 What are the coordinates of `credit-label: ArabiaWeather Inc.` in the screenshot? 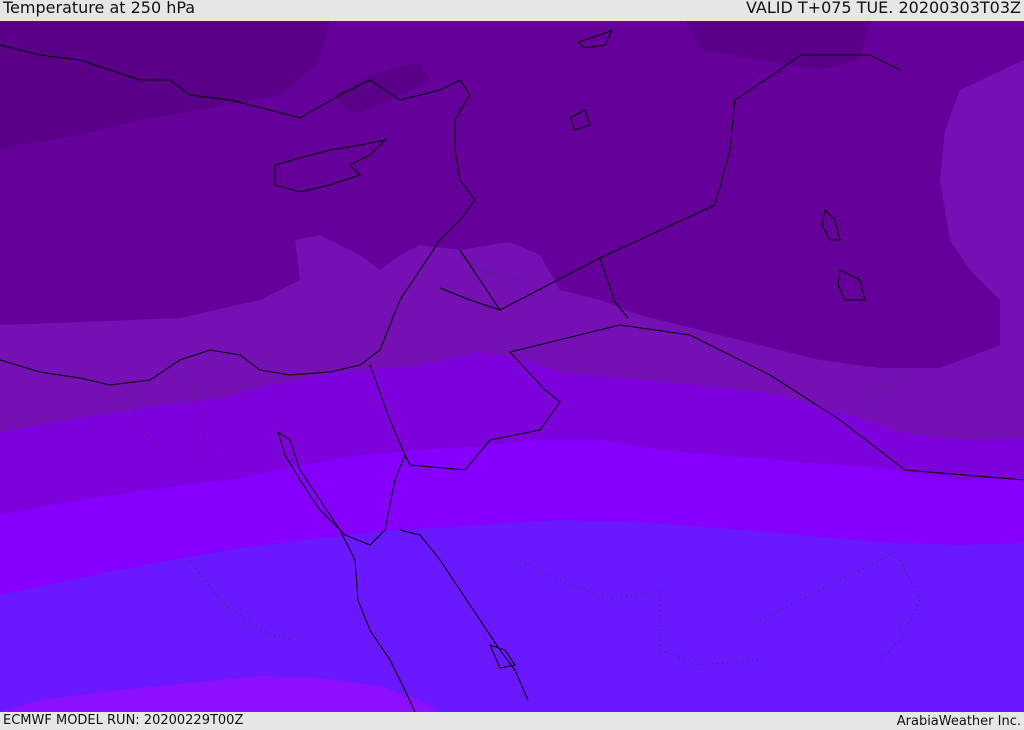 It's located at (958, 721).